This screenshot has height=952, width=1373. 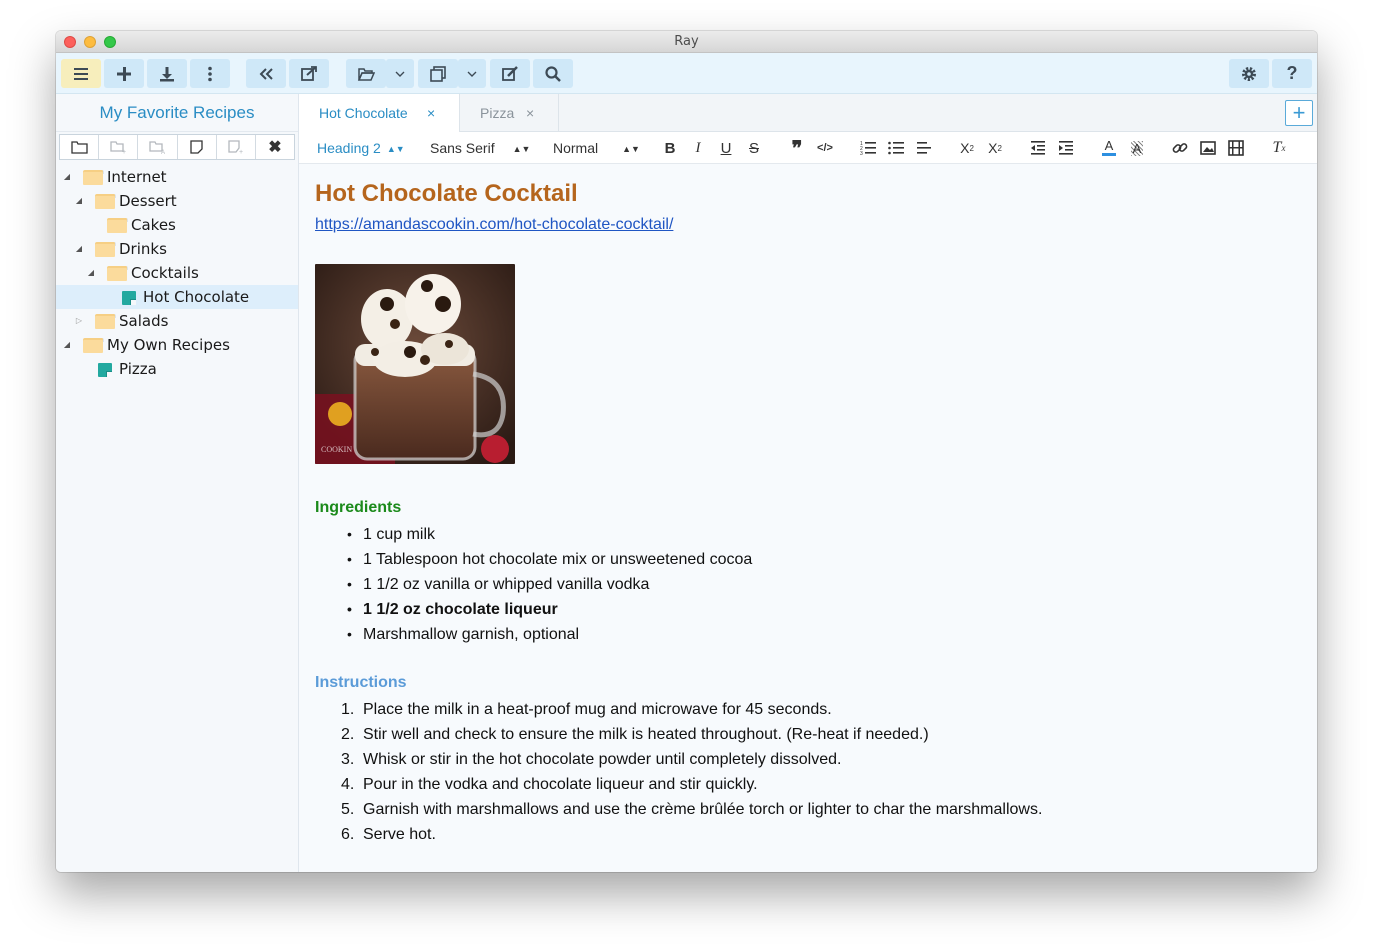 I want to click on delete-tool: ✖, so click(x=275, y=147).